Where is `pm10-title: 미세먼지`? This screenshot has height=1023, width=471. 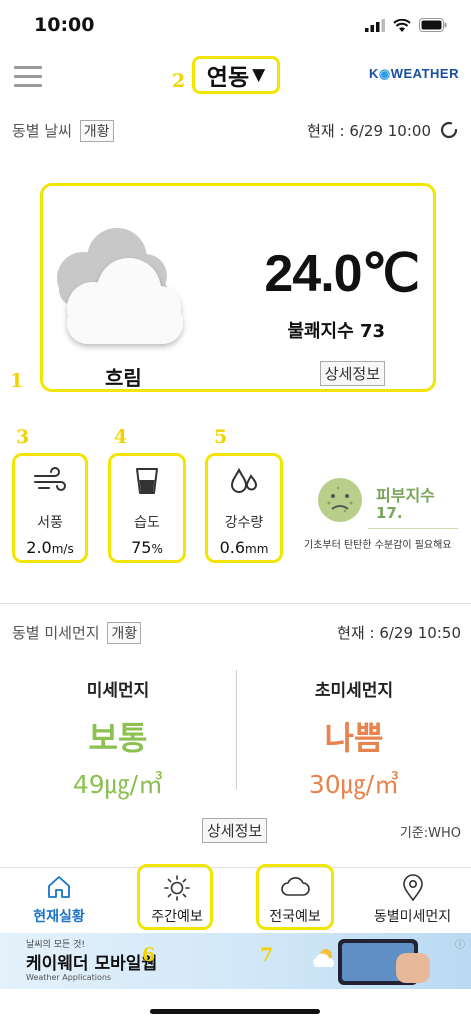 pm10-title: 미세먼지 is located at coordinates (118, 691).